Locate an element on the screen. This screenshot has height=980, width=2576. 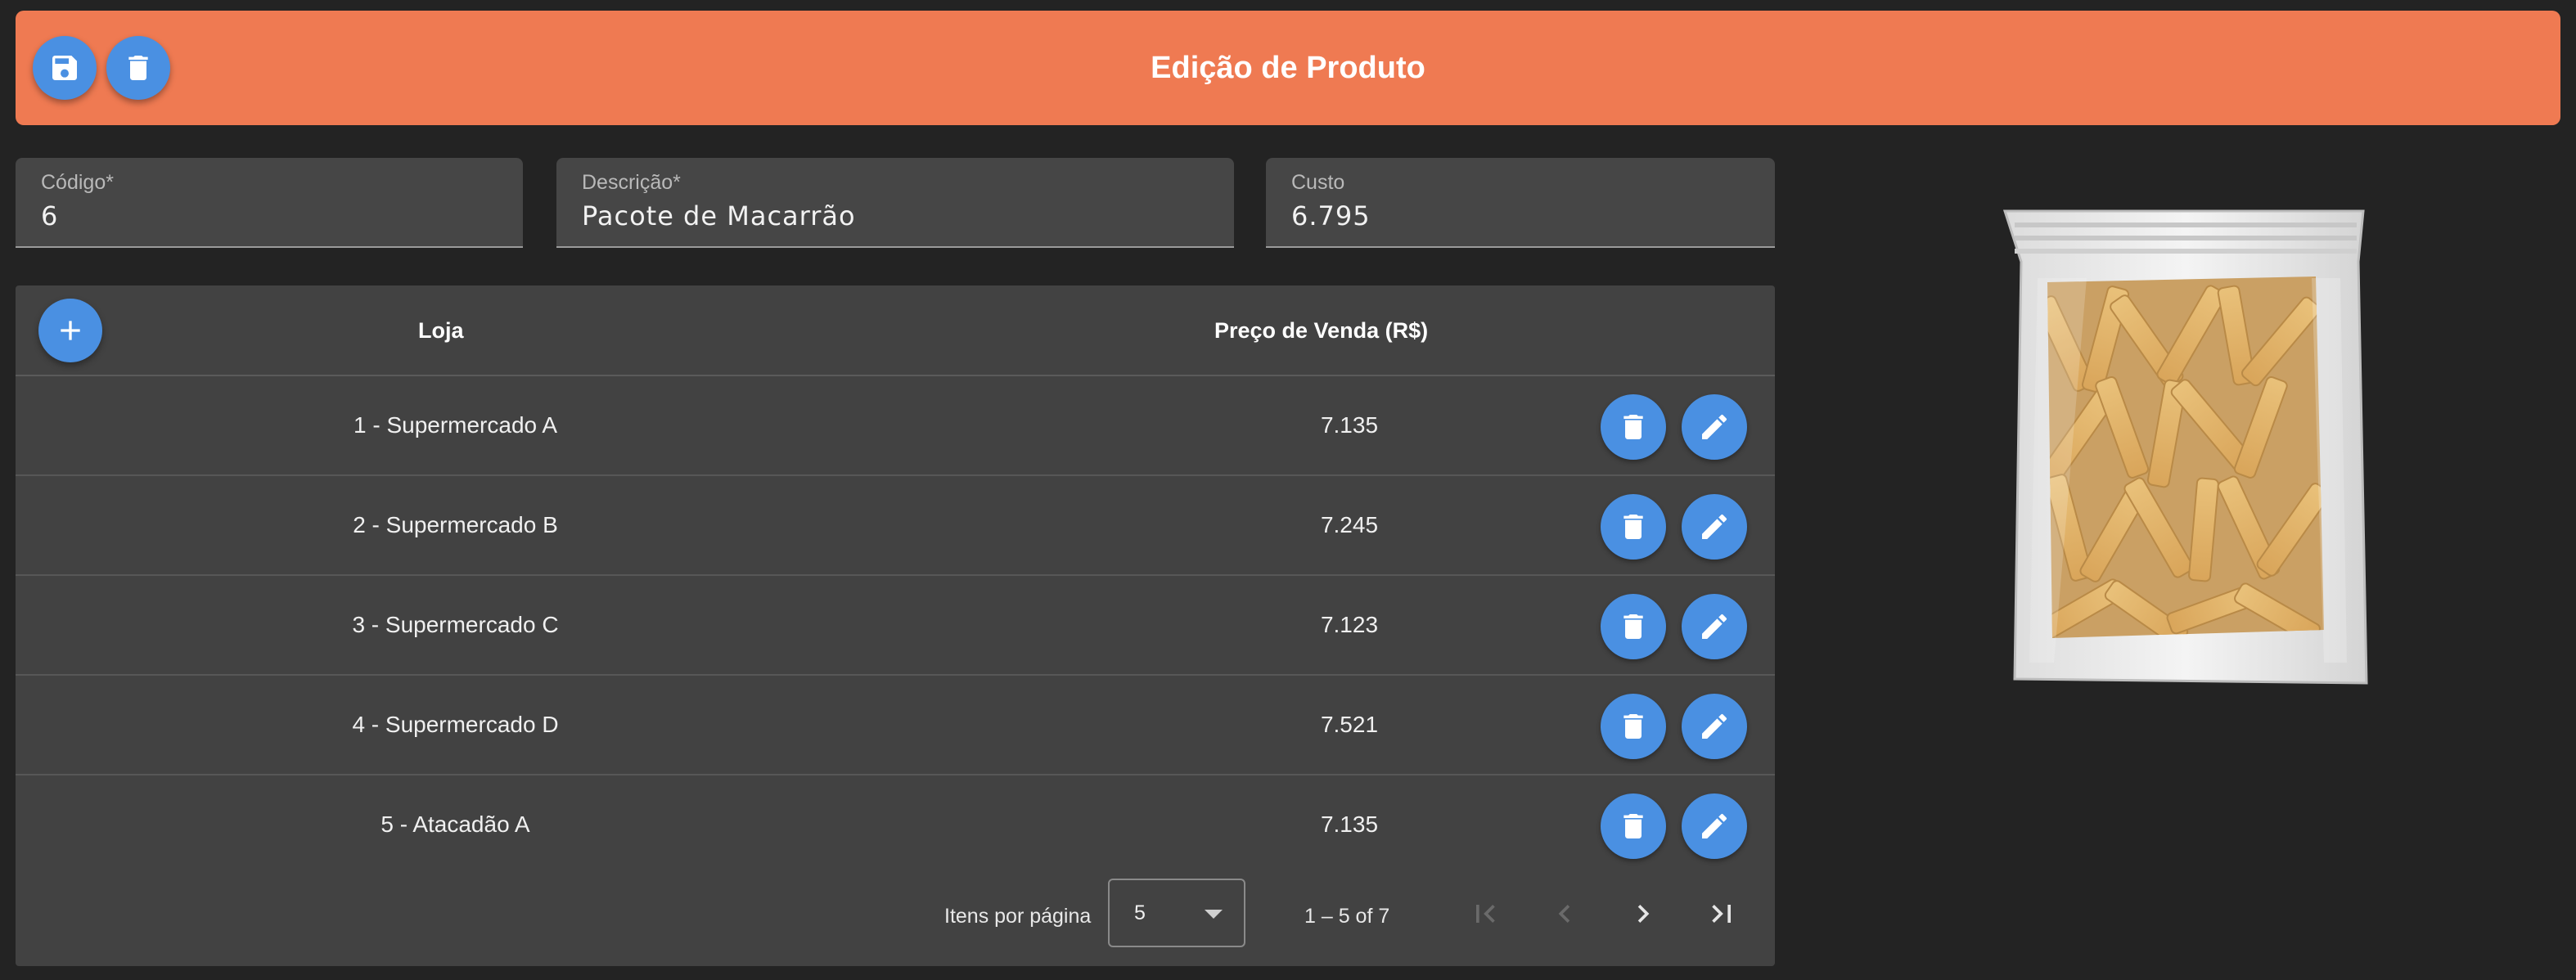
previous-page-button is located at coordinates (1564, 914).